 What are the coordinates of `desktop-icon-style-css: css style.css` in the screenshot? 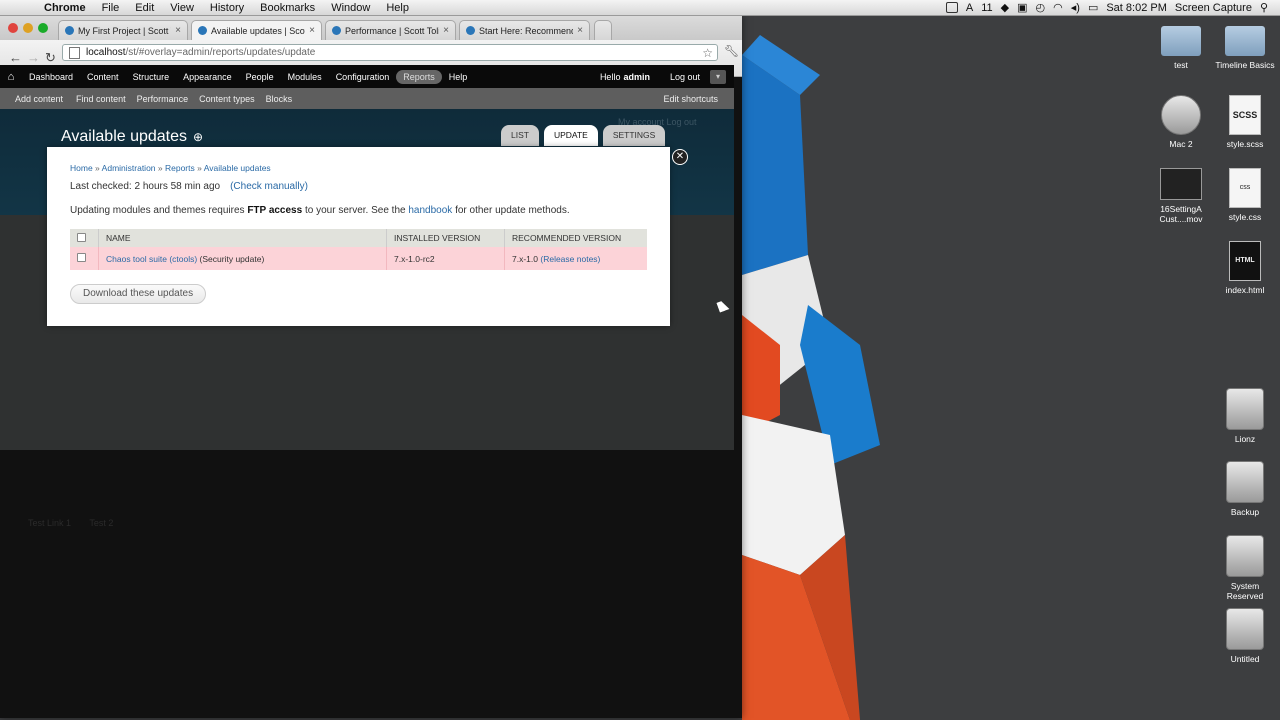 It's located at (1245, 195).